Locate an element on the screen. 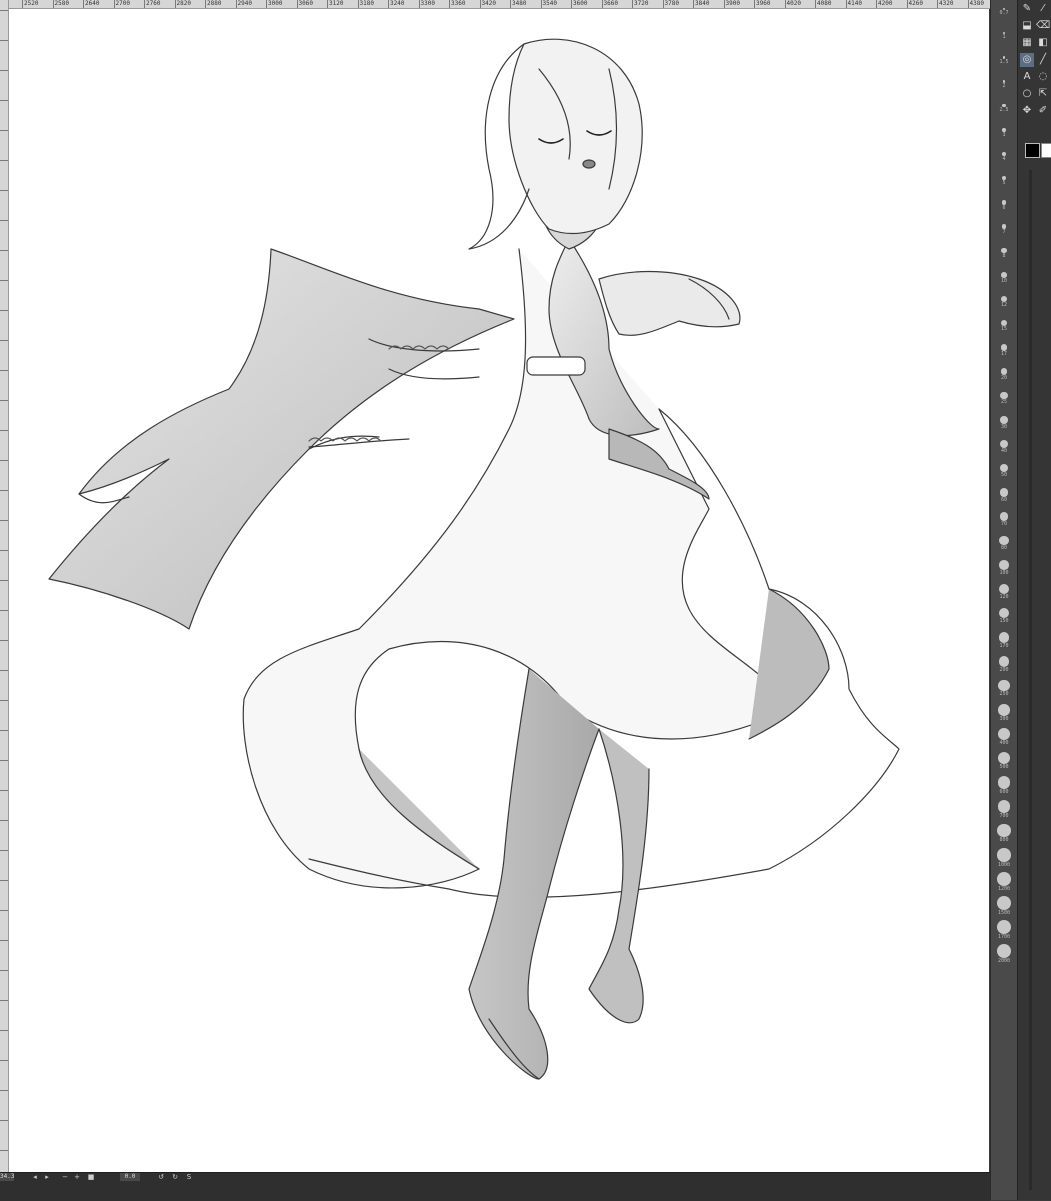 The height and width of the screenshot is (1201, 1051). brush-size-option: 10 is located at coordinates (1004, 278).